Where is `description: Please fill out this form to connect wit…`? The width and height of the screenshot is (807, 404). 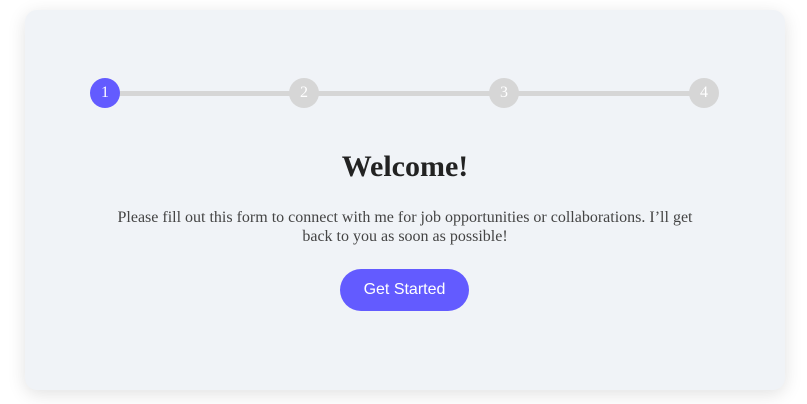
description: Please fill out this form to connect wit… is located at coordinates (405, 227).